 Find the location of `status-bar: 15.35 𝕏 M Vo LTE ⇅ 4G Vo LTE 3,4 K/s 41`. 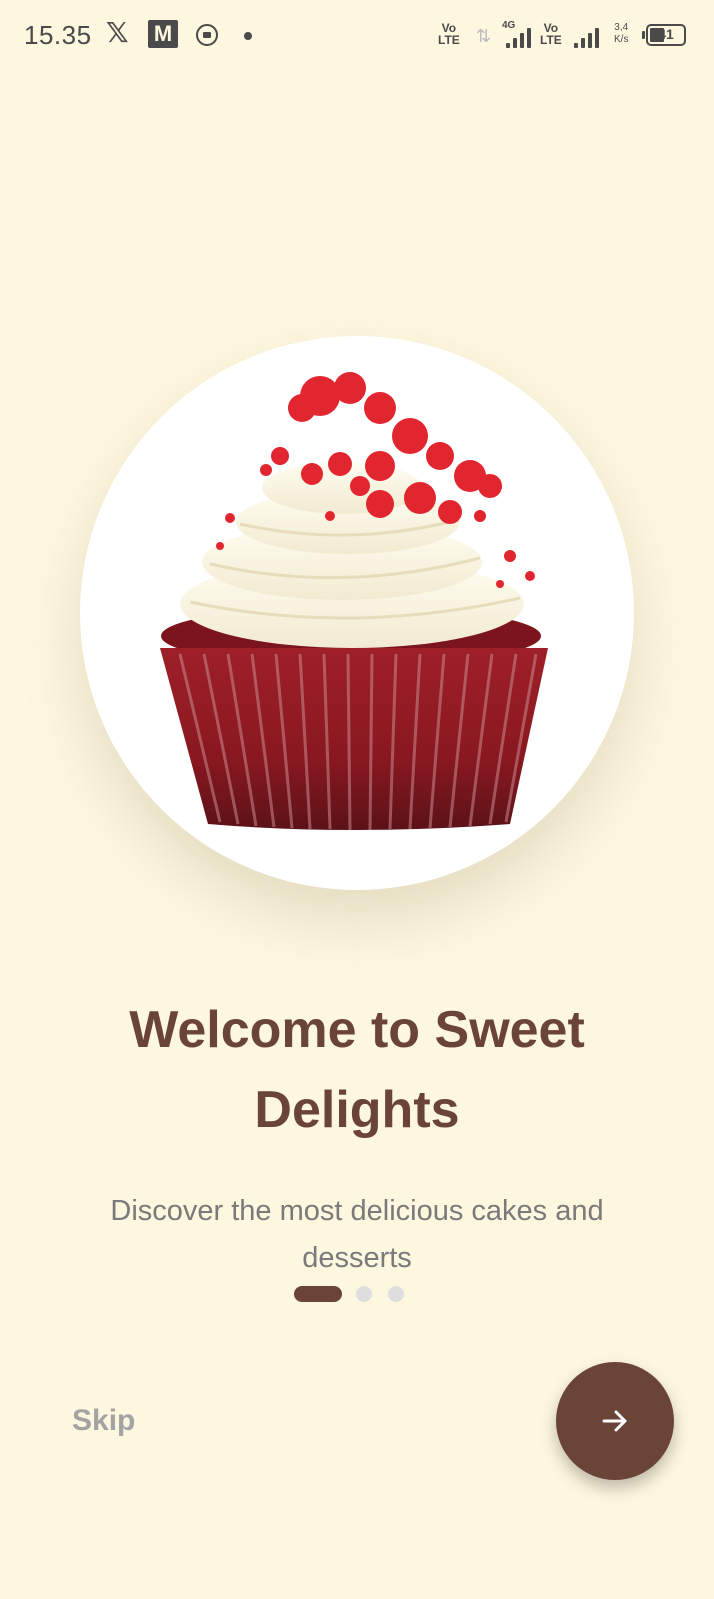

status-bar: 15.35 𝕏 M Vo LTE ⇅ 4G Vo LTE 3,4 K/s 41 is located at coordinates (357, 36).